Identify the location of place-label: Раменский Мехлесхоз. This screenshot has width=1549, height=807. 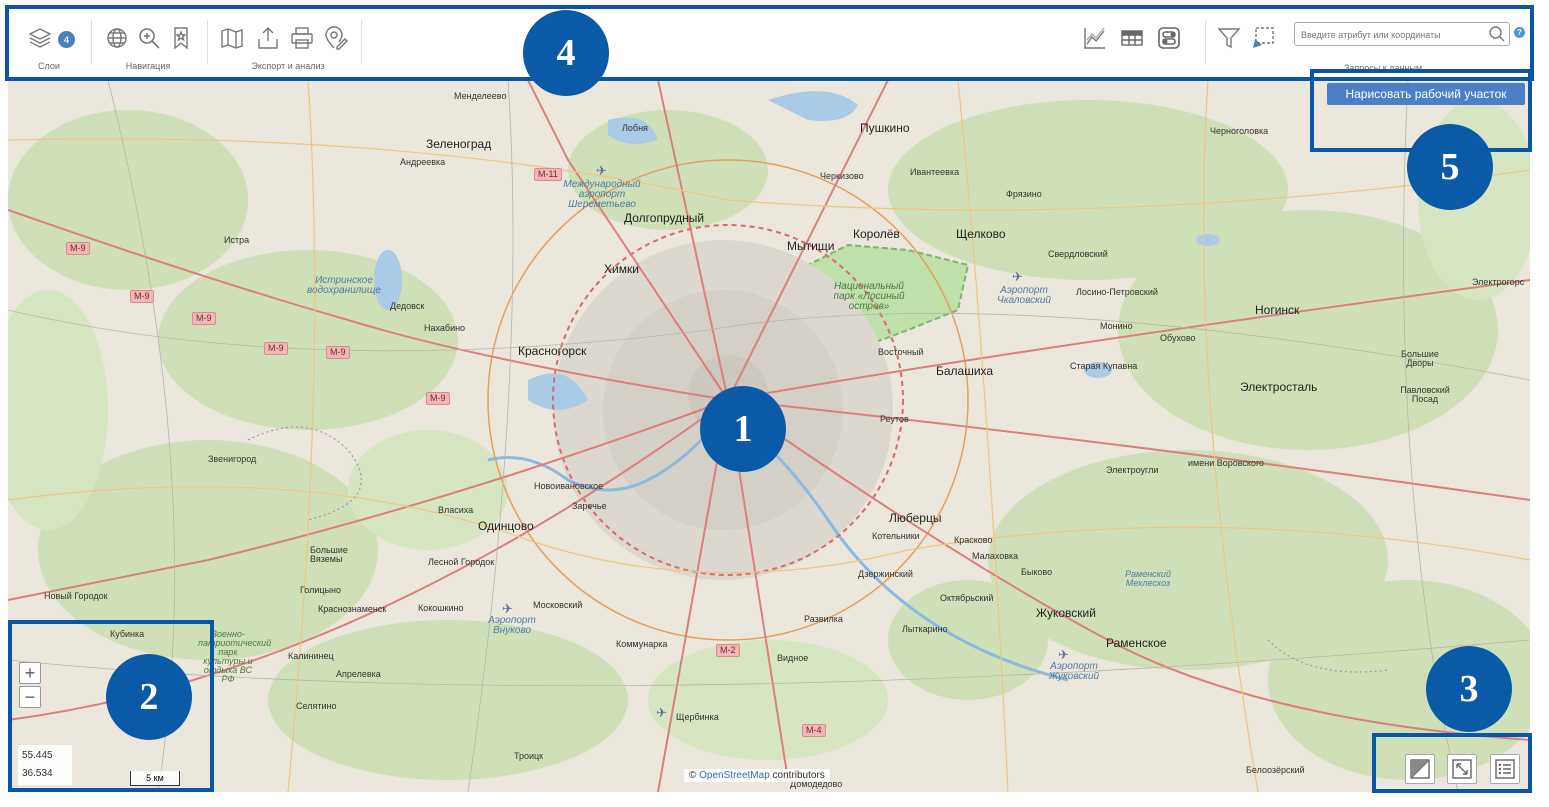
(1148, 578).